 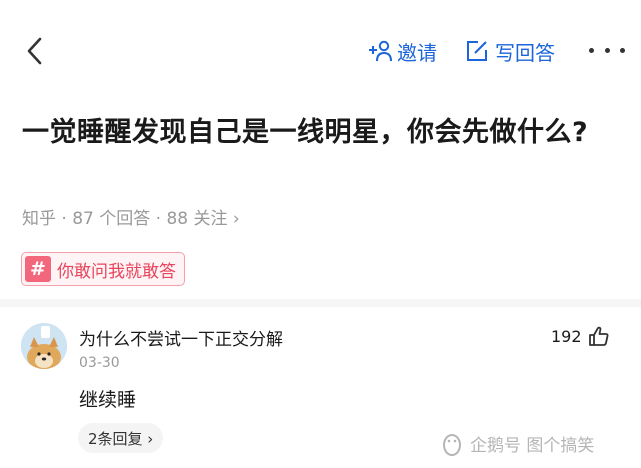 I want to click on avatar, so click(x=44, y=346).